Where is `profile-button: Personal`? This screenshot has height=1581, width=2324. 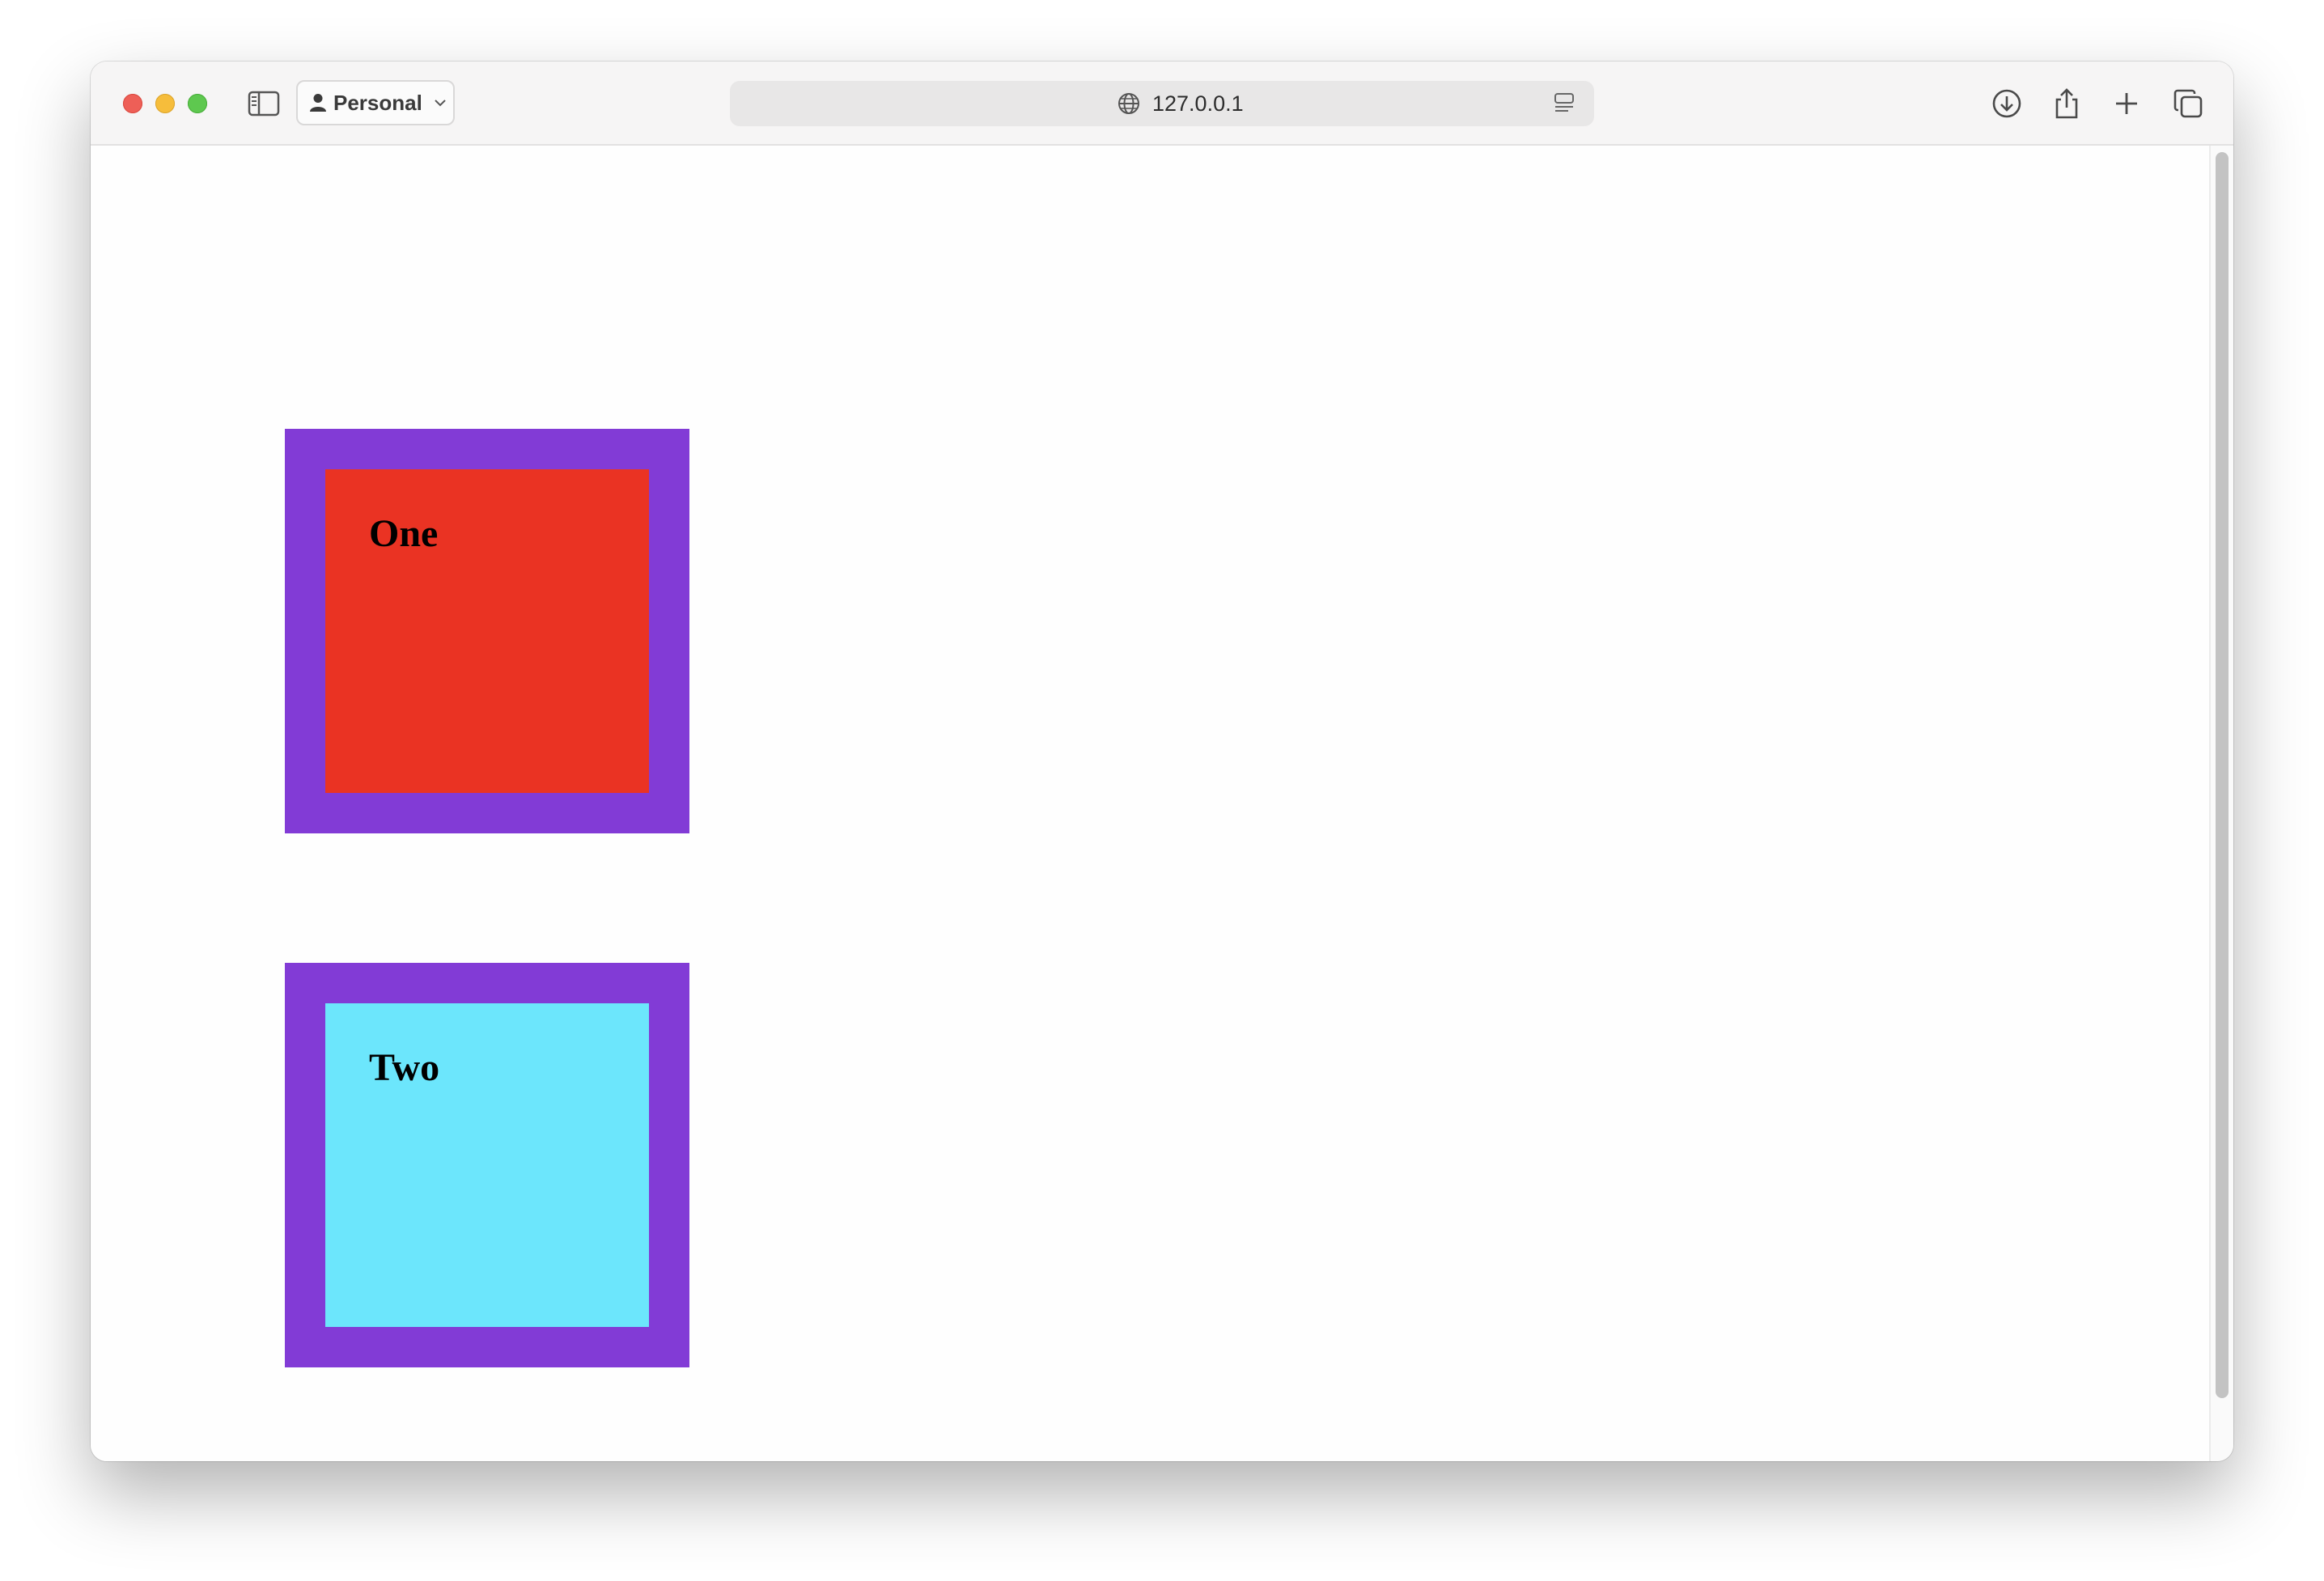 profile-button: Personal is located at coordinates (375, 102).